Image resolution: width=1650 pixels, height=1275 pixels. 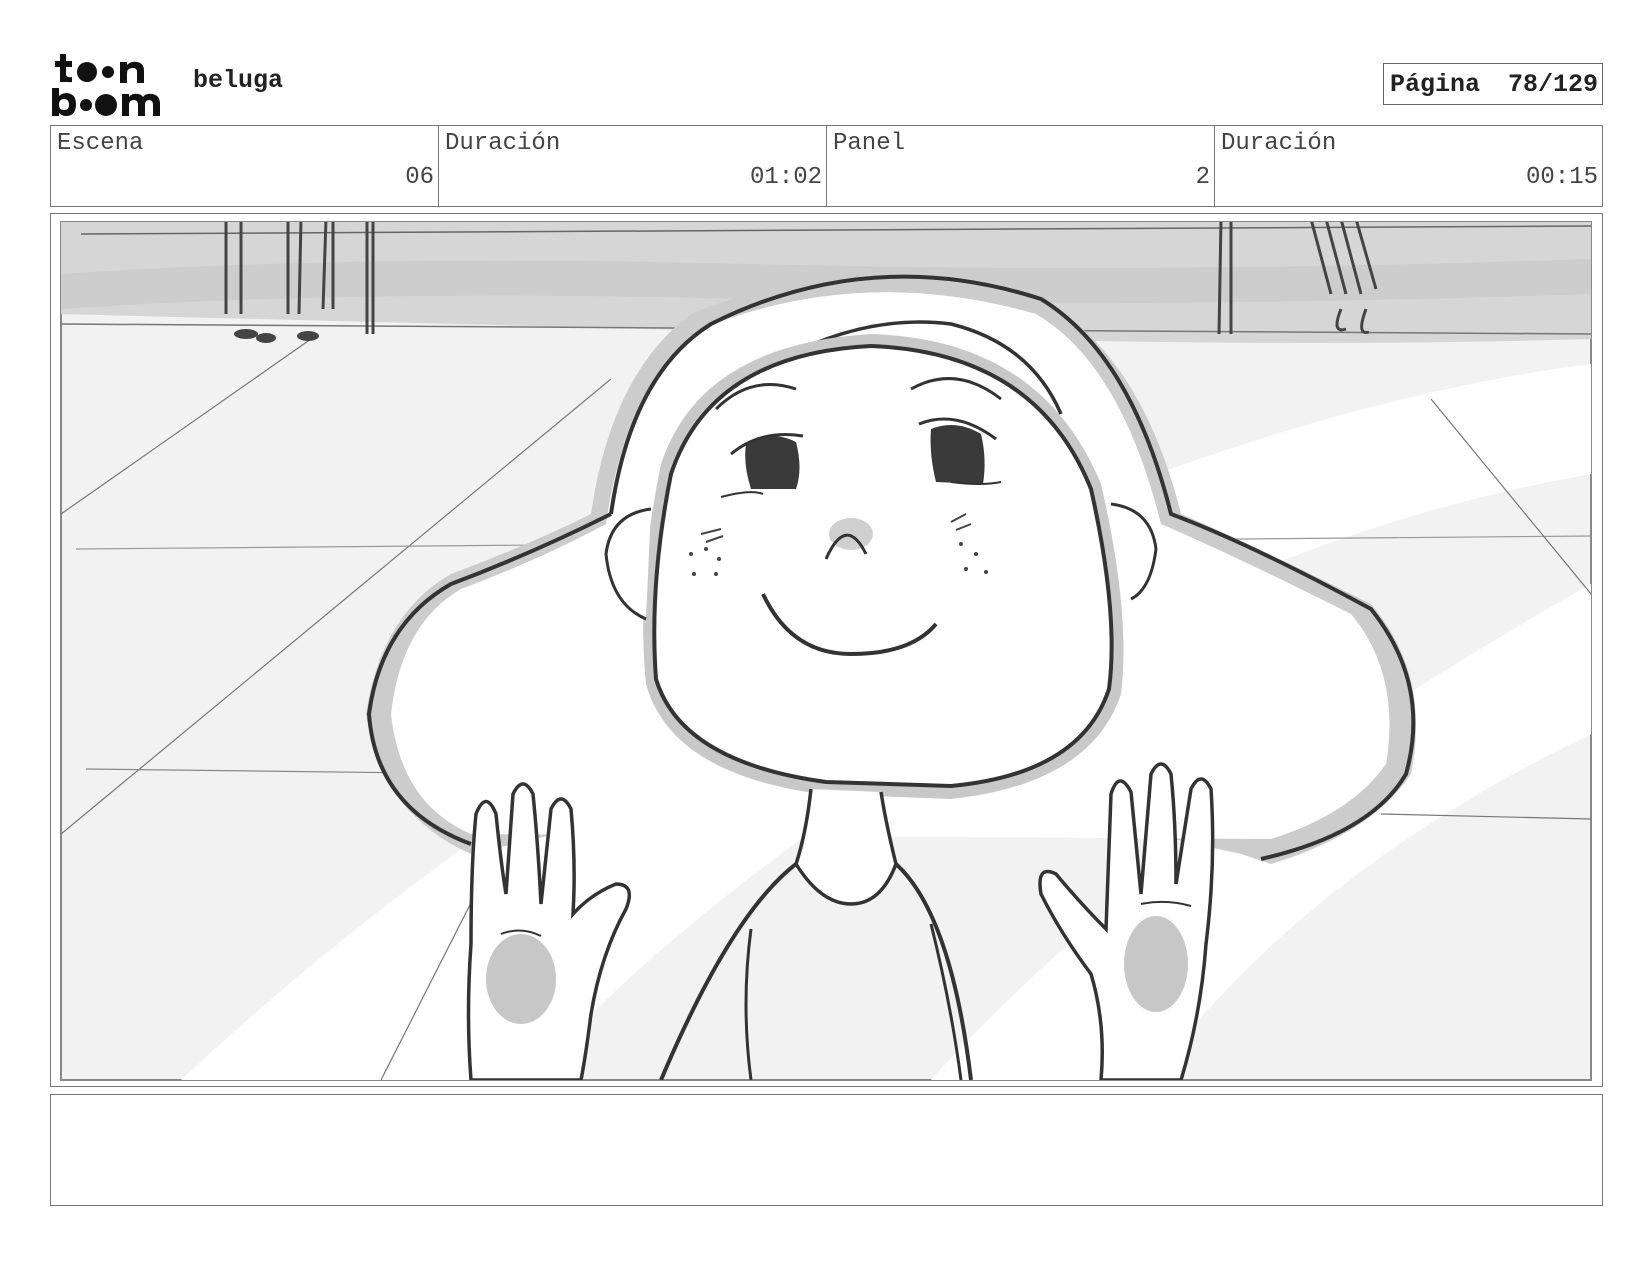 What do you see at coordinates (1021, 166) in the screenshot?
I see `panel-cell: Panel 2` at bounding box center [1021, 166].